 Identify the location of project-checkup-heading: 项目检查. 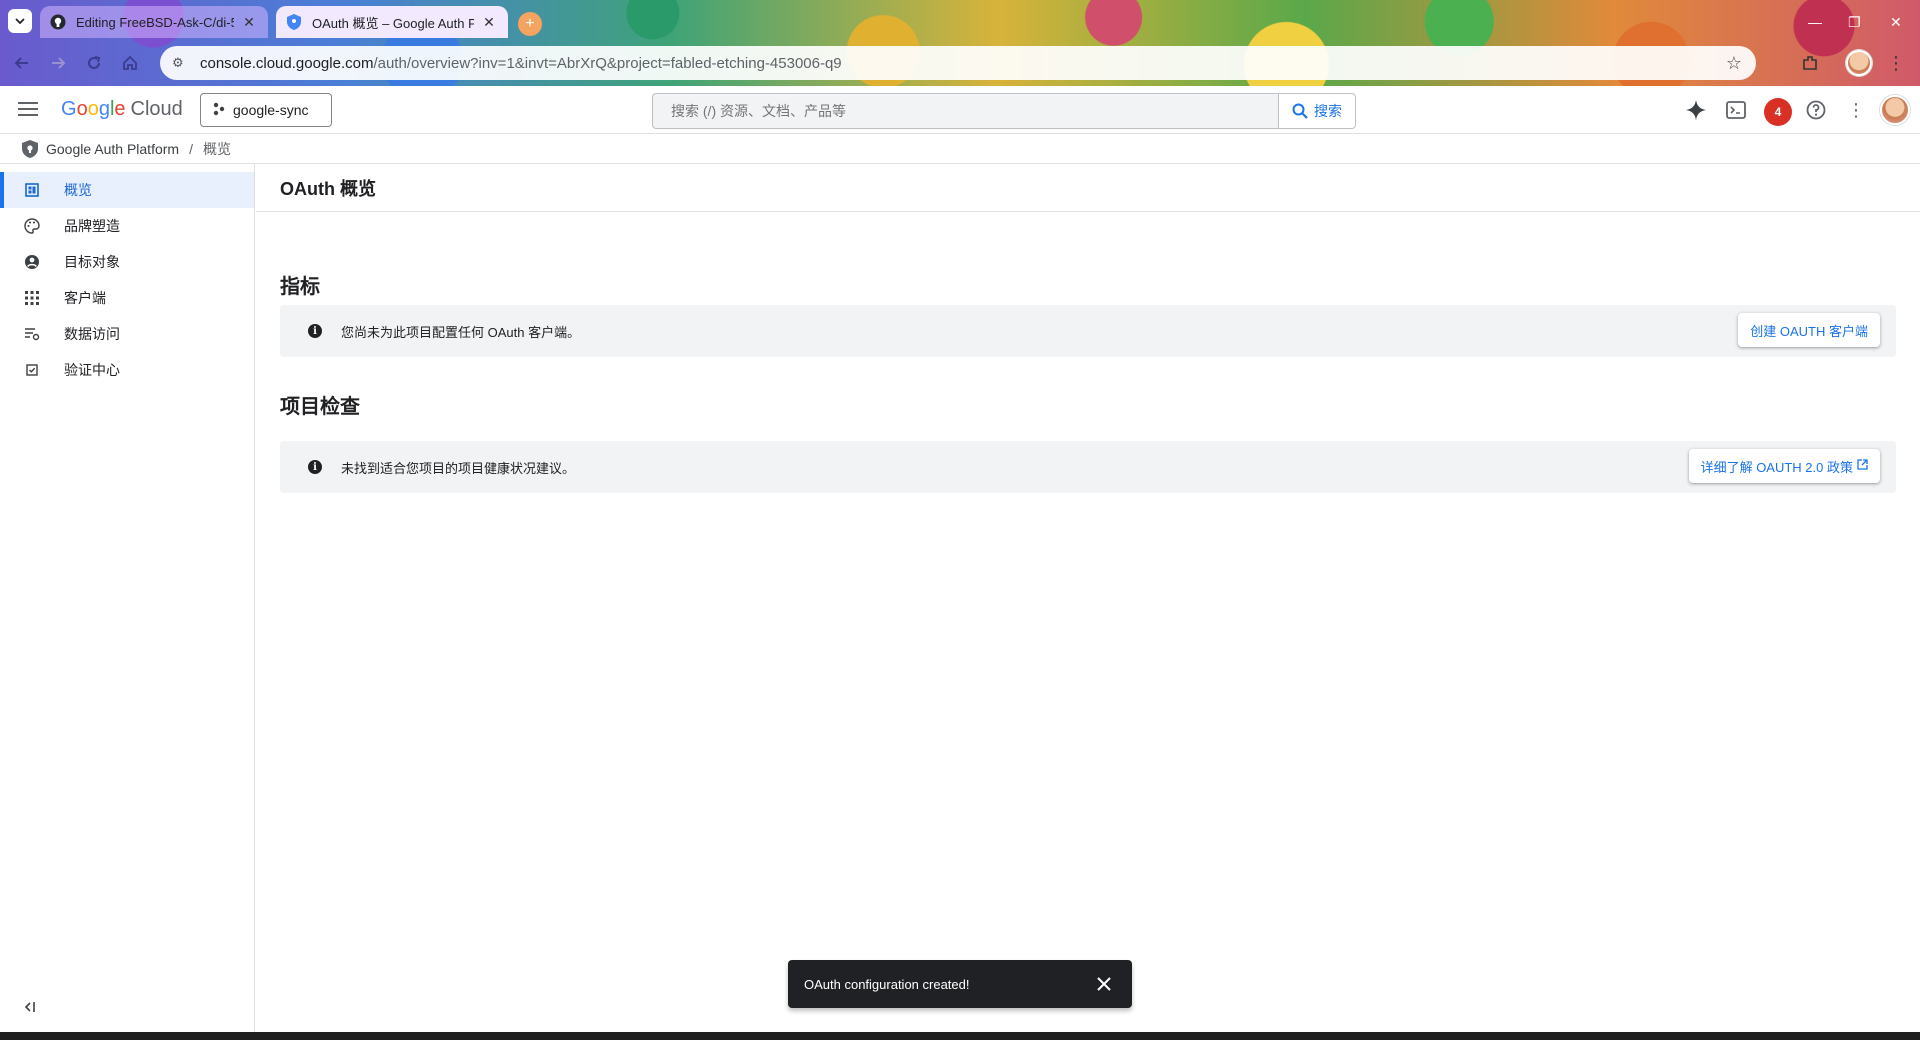
(320, 407).